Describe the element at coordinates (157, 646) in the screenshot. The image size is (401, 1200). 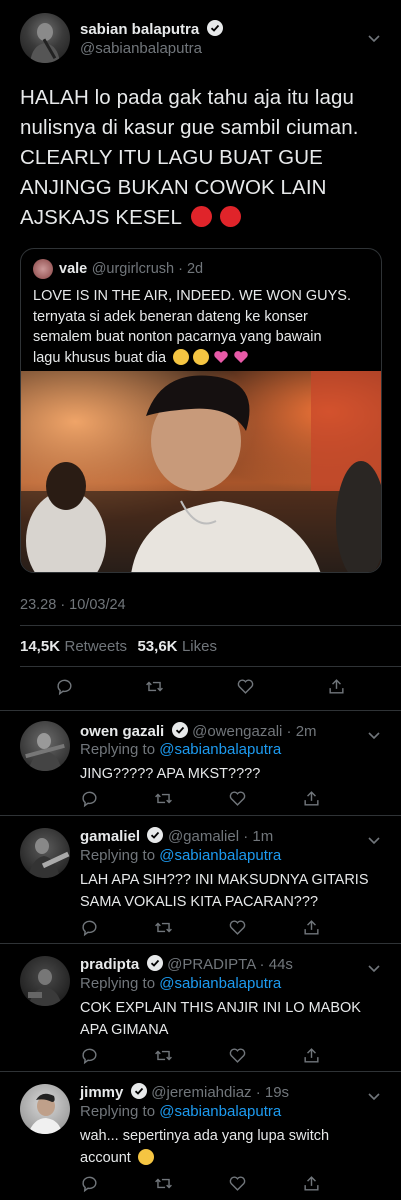
I see `likes-count: 53,6K` at that location.